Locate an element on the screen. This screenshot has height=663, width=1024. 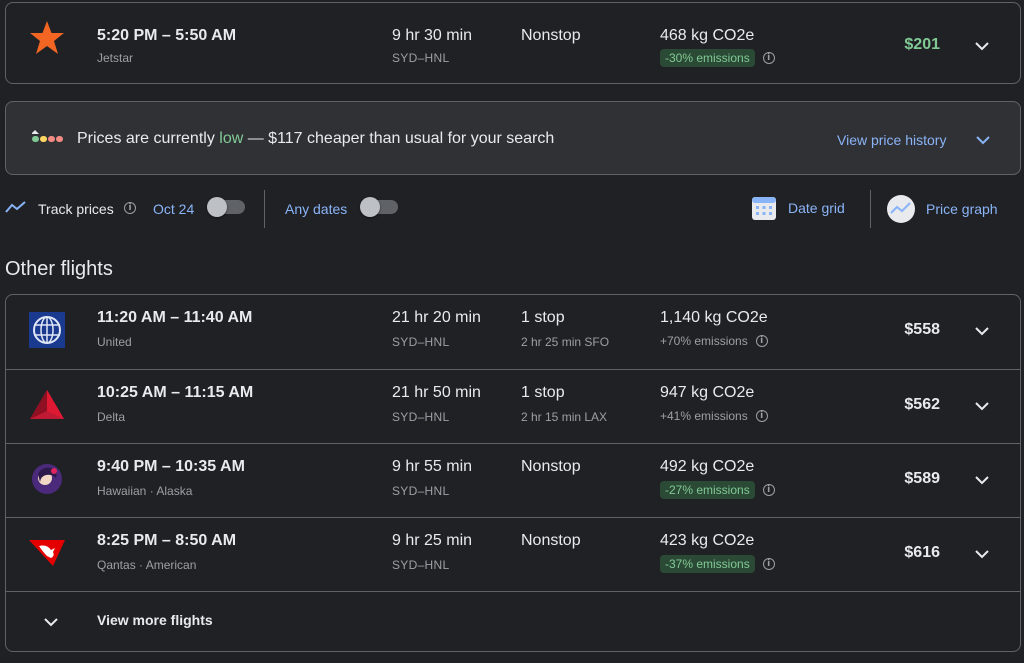
flight-price: $558 is located at coordinates (922, 329).